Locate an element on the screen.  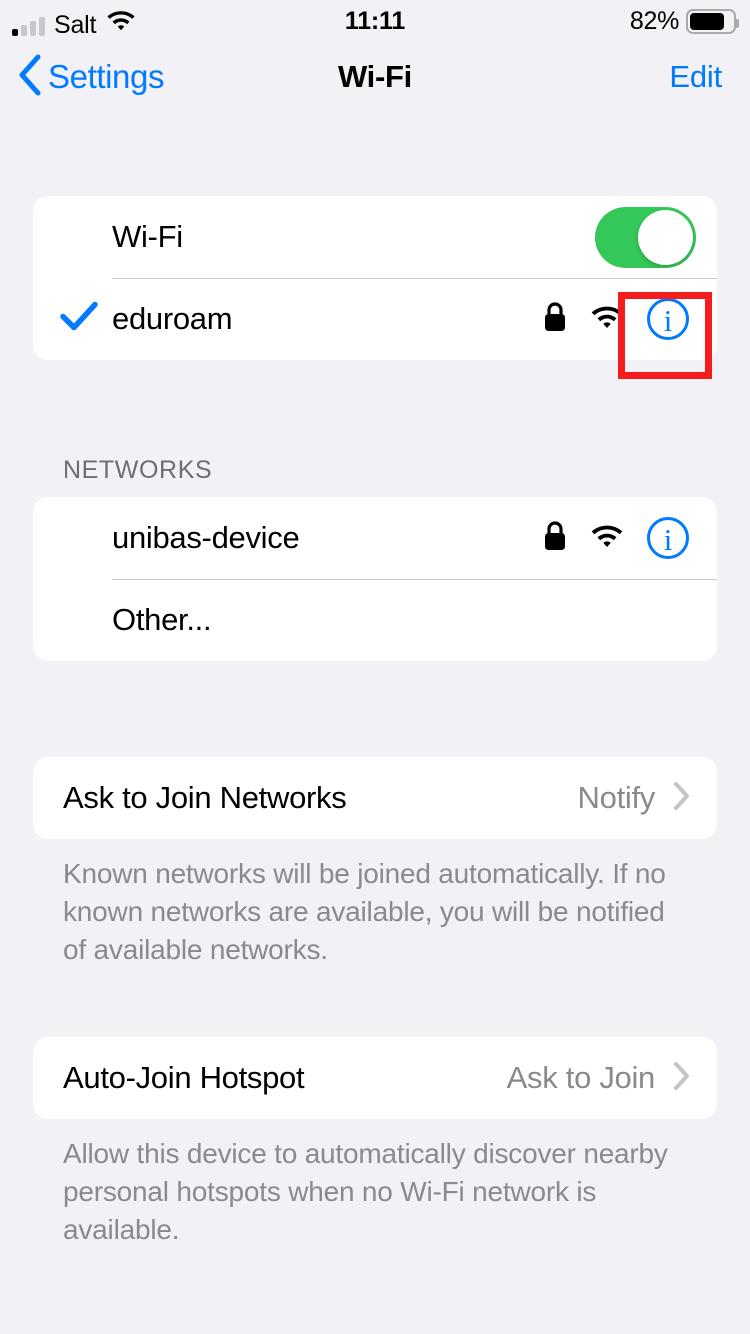
status-bar-right: 82% is located at coordinates (684, 21).